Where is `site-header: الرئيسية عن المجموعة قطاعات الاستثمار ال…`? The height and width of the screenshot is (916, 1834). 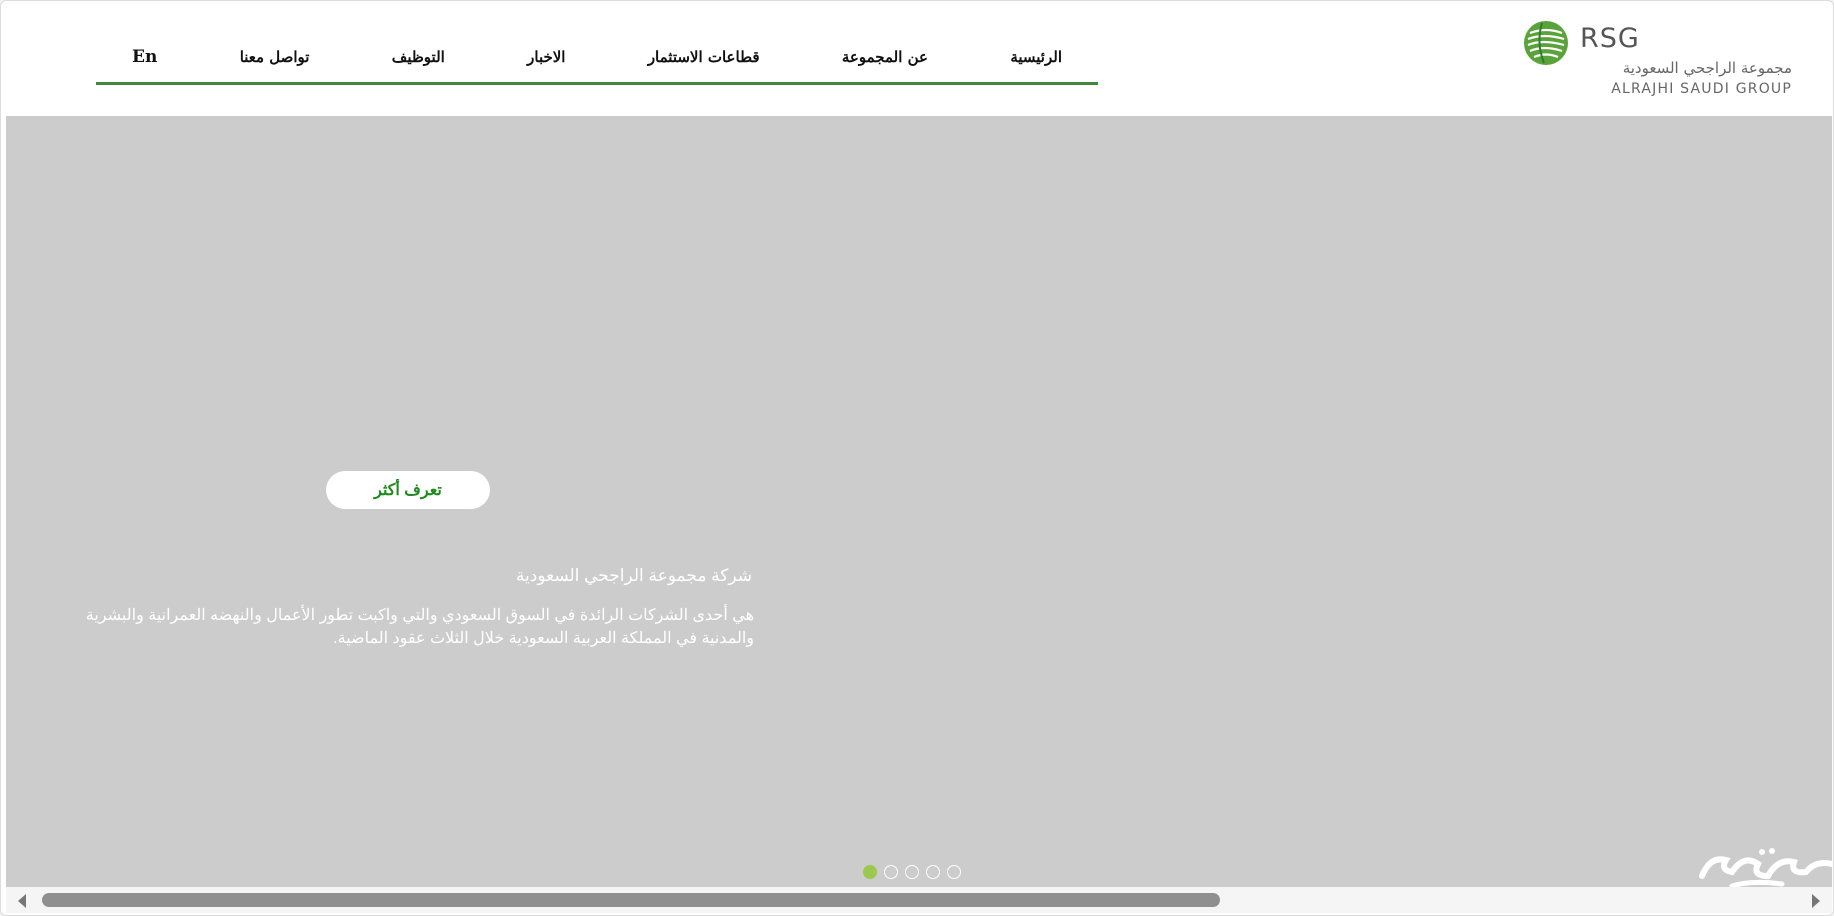
site-header: الرئيسية عن المجموعة قطاعات الاستثمار ال… is located at coordinates (919, 59).